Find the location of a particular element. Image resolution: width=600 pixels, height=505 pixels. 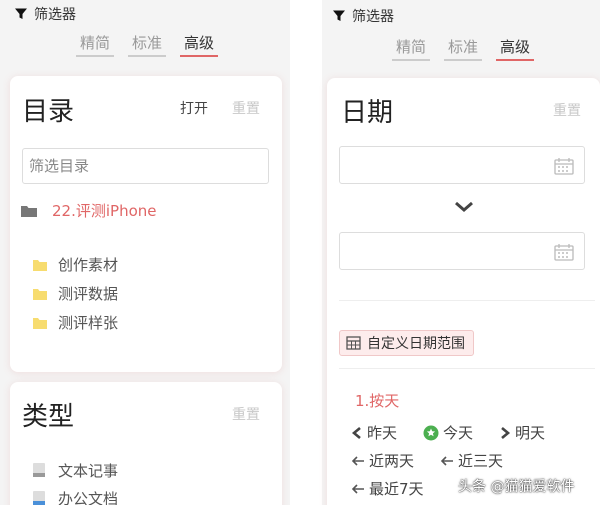

type-item: 办公文档 is located at coordinates (75, 494).